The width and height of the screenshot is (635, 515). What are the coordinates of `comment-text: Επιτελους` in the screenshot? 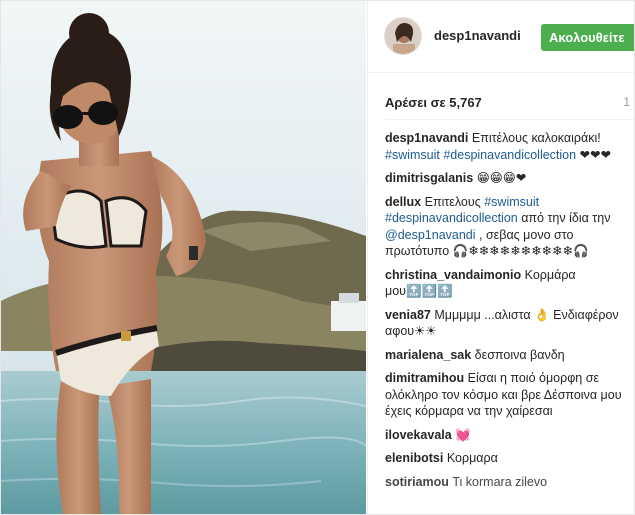 It's located at (454, 201).